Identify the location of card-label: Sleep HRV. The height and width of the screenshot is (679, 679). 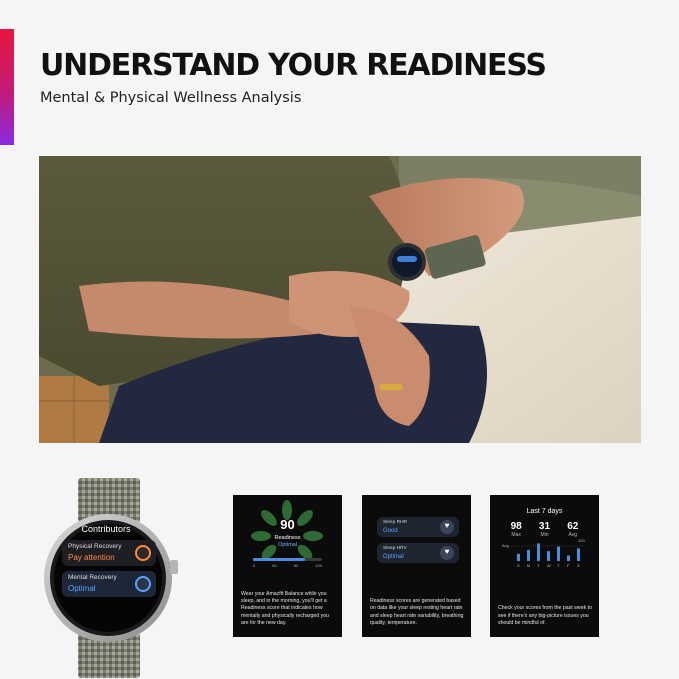
(395, 548).